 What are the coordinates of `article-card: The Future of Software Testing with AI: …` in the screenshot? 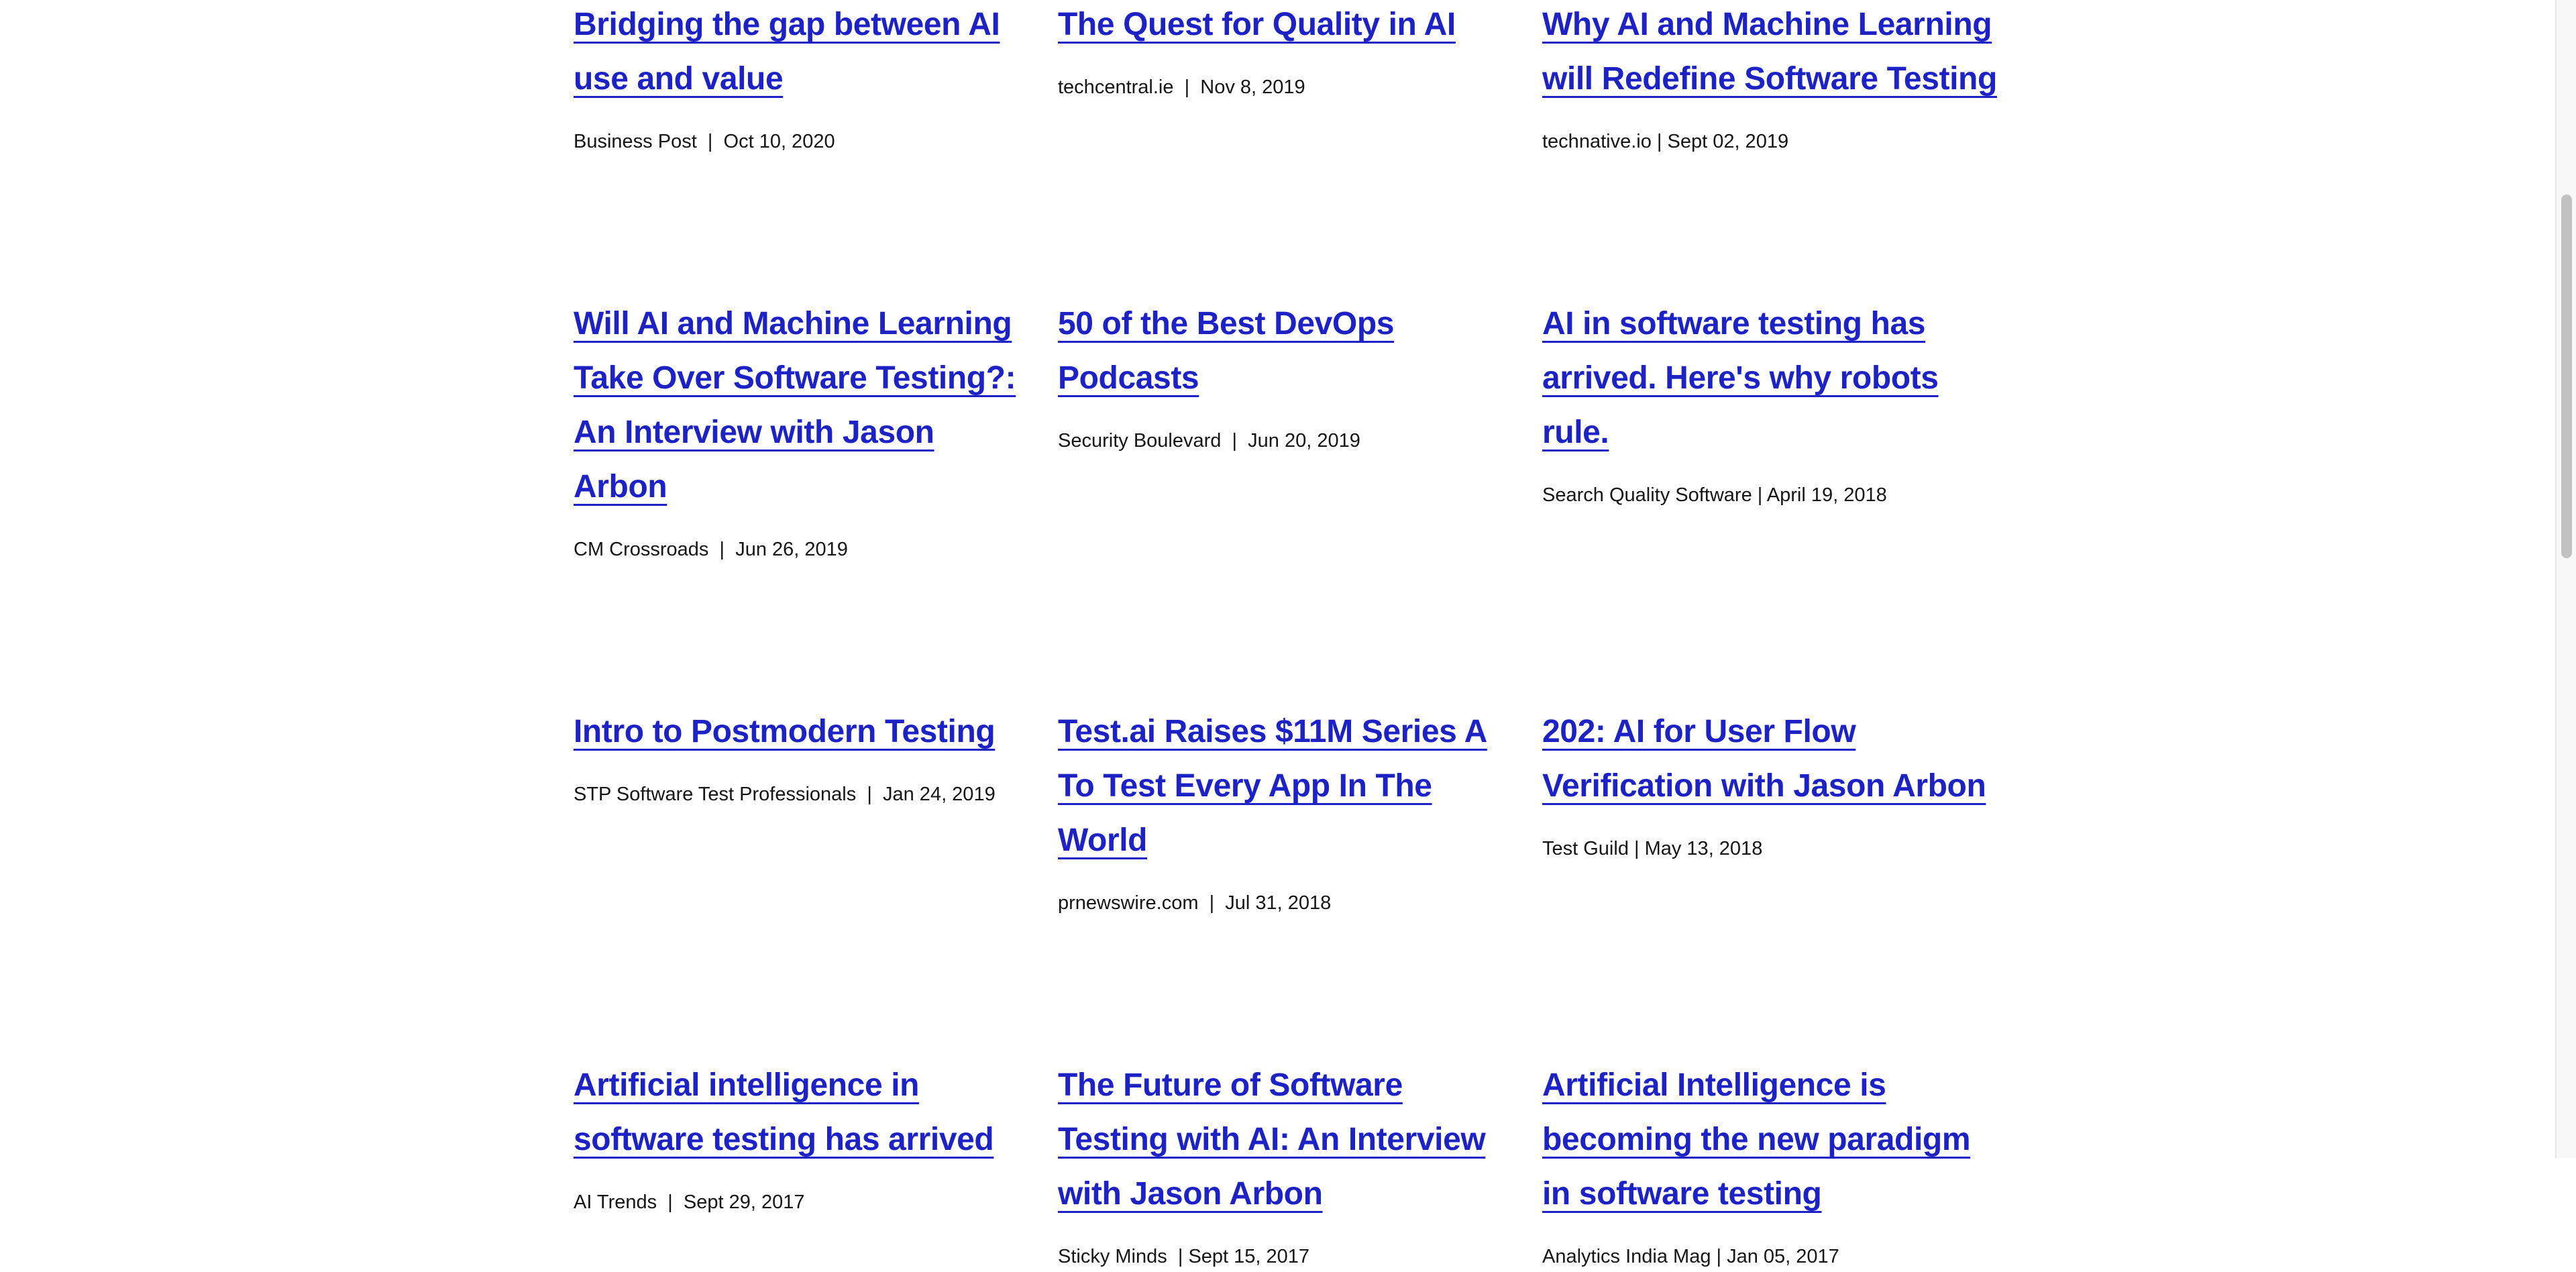 It's located at (1286, 1165).